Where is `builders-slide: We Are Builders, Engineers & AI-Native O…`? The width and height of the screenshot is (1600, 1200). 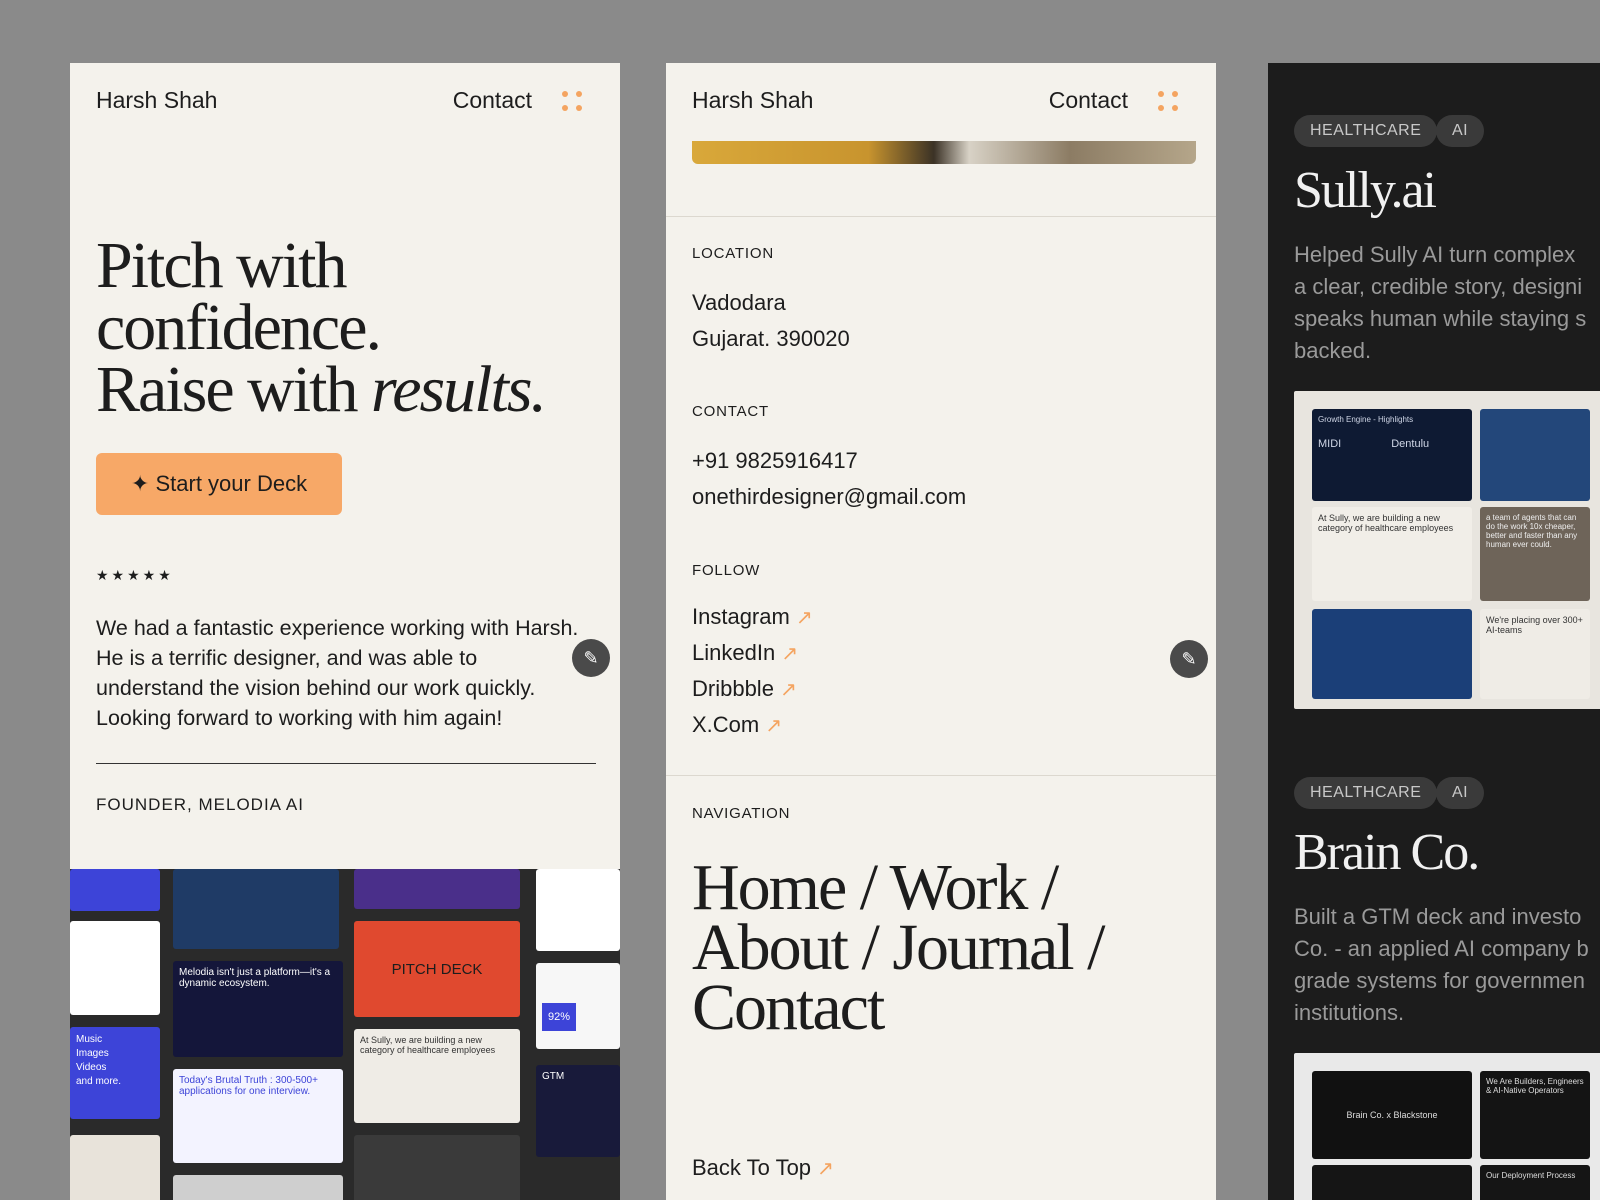 builders-slide: We Are Builders, Engineers & AI-Native O… is located at coordinates (1535, 1115).